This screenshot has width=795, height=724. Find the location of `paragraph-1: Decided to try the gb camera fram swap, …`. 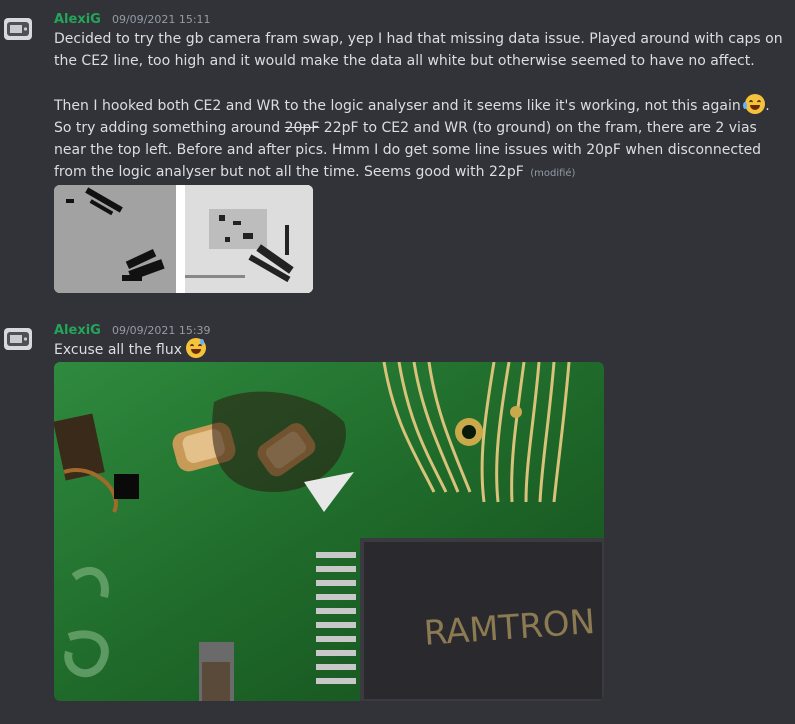

paragraph-1: Decided to try the gb camera fram swap, … is located at coordinates (418, 50).